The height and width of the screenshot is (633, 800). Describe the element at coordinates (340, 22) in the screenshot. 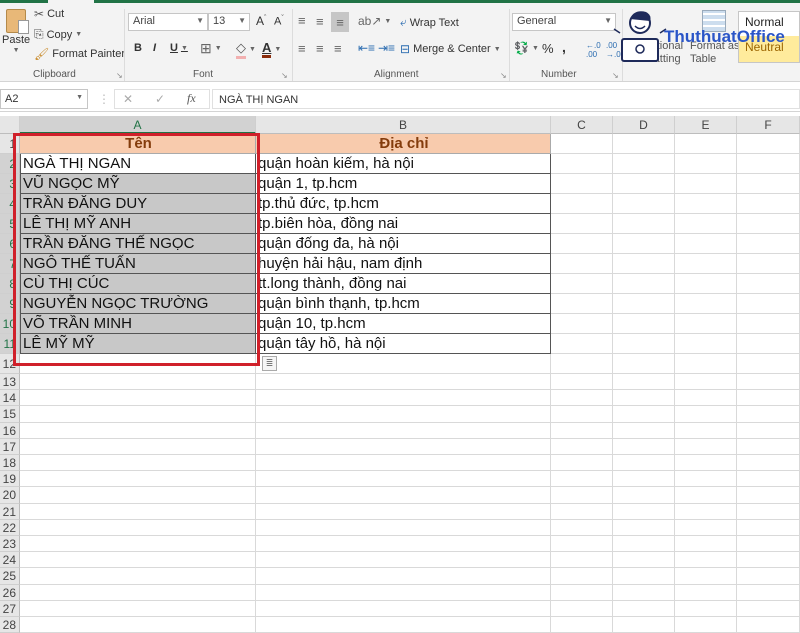

I see `align-bottom-button: ≡` at that location.